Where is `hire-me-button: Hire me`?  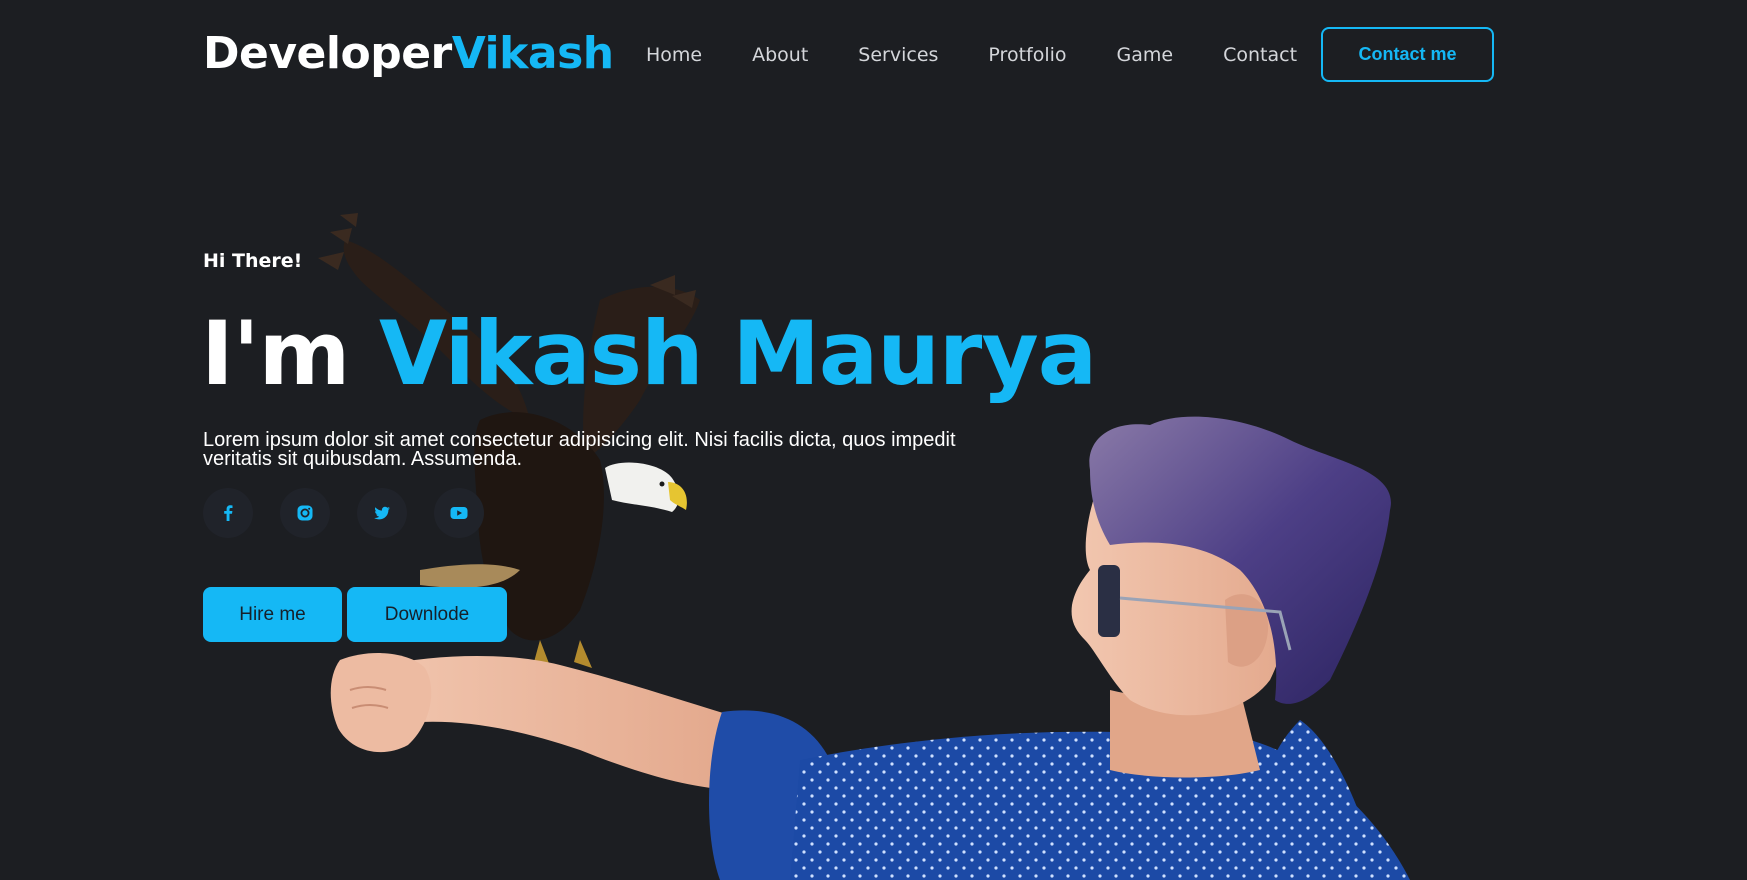
hire-me-button: Hire me is located at coordinates (272, 614).